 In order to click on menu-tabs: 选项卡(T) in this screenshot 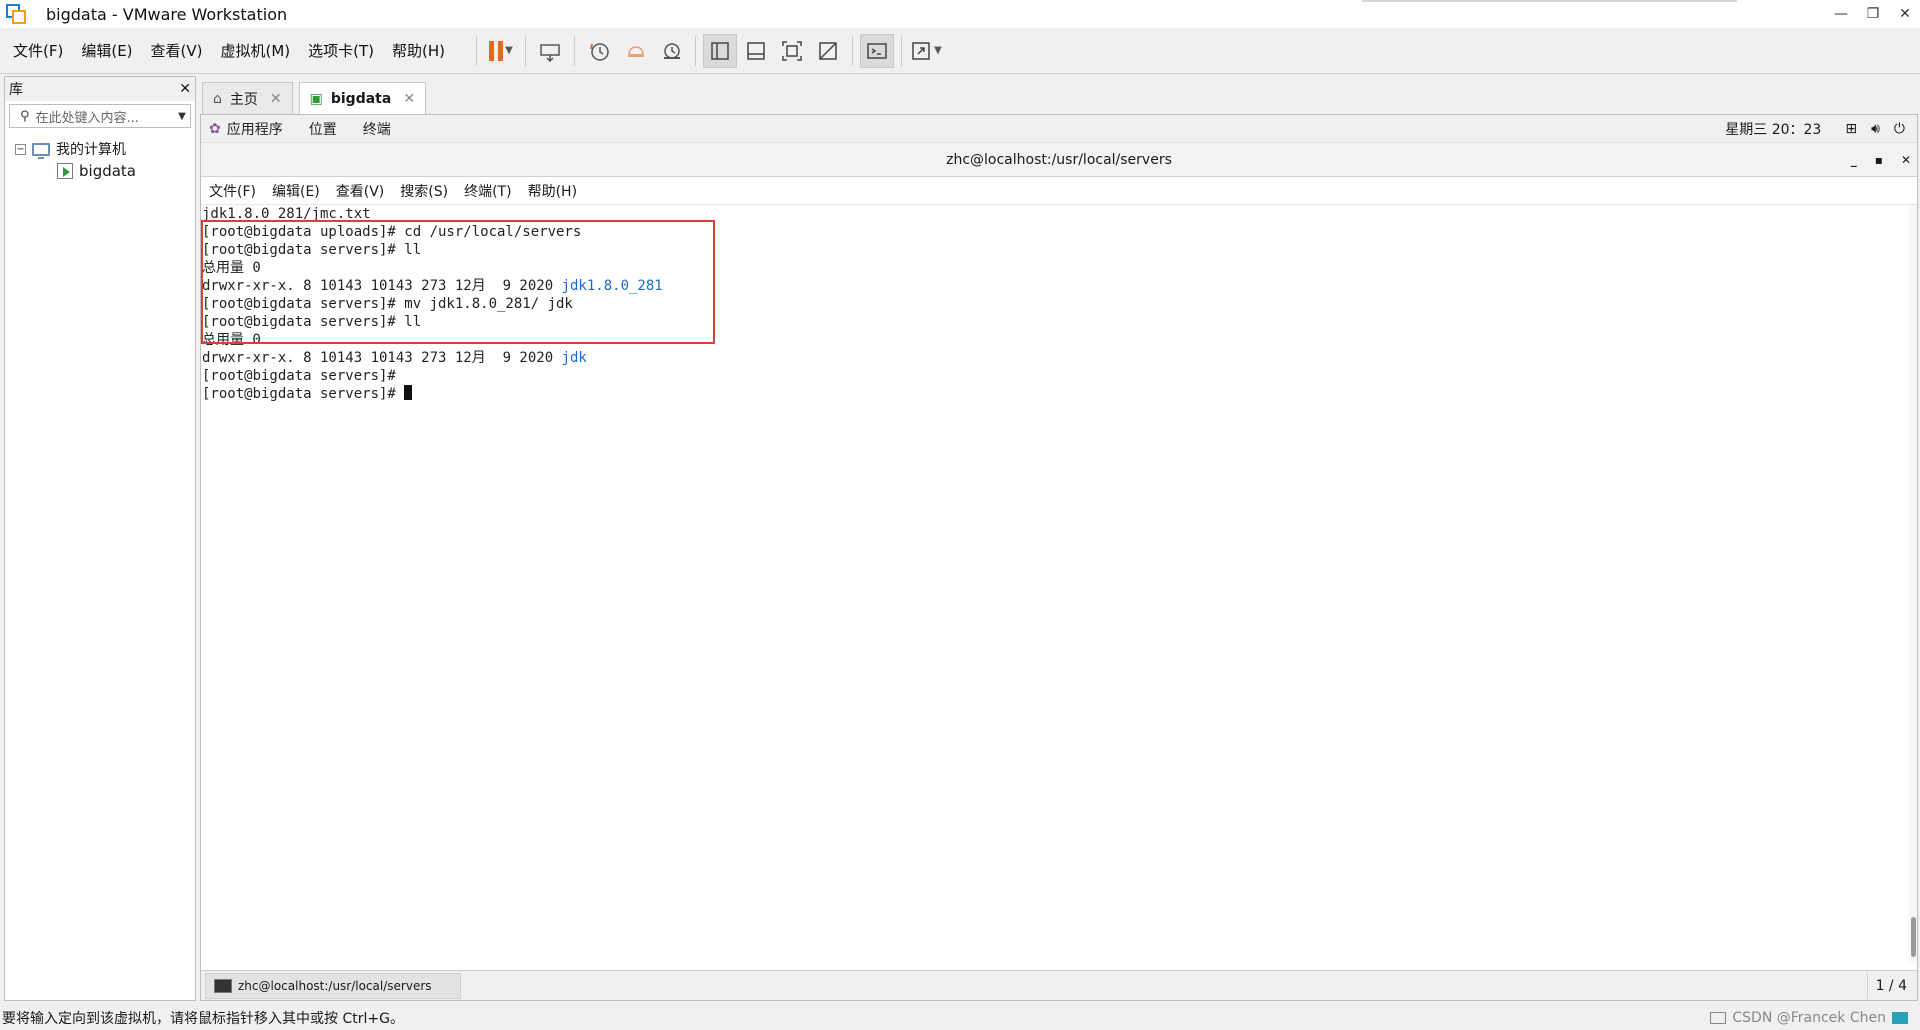, I will do `click(341, 50)`.